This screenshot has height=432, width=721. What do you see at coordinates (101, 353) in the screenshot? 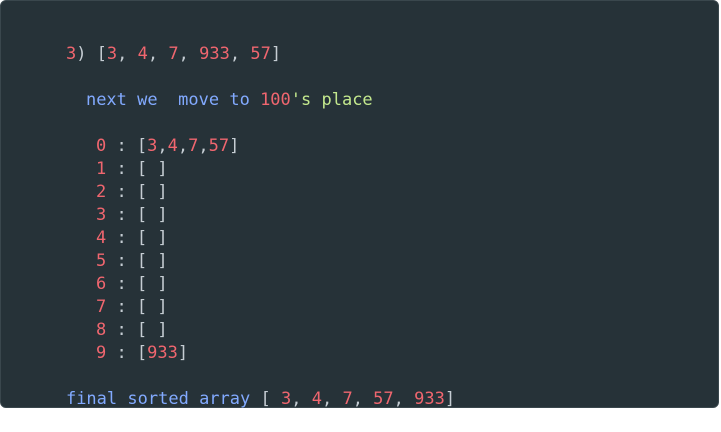
I see `bucket-index: 9` at bounding box center [101, 353].